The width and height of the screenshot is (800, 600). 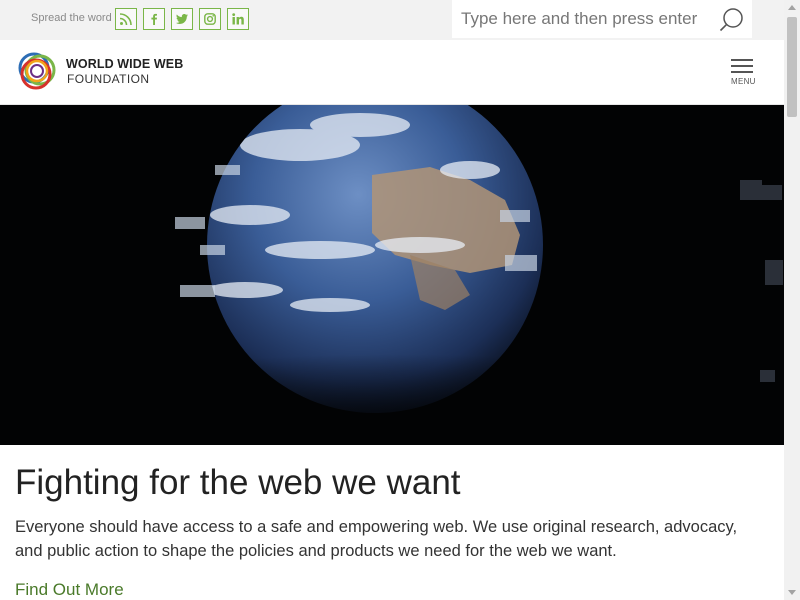 I want to click on instagram-button, so click(x=210, y=19).